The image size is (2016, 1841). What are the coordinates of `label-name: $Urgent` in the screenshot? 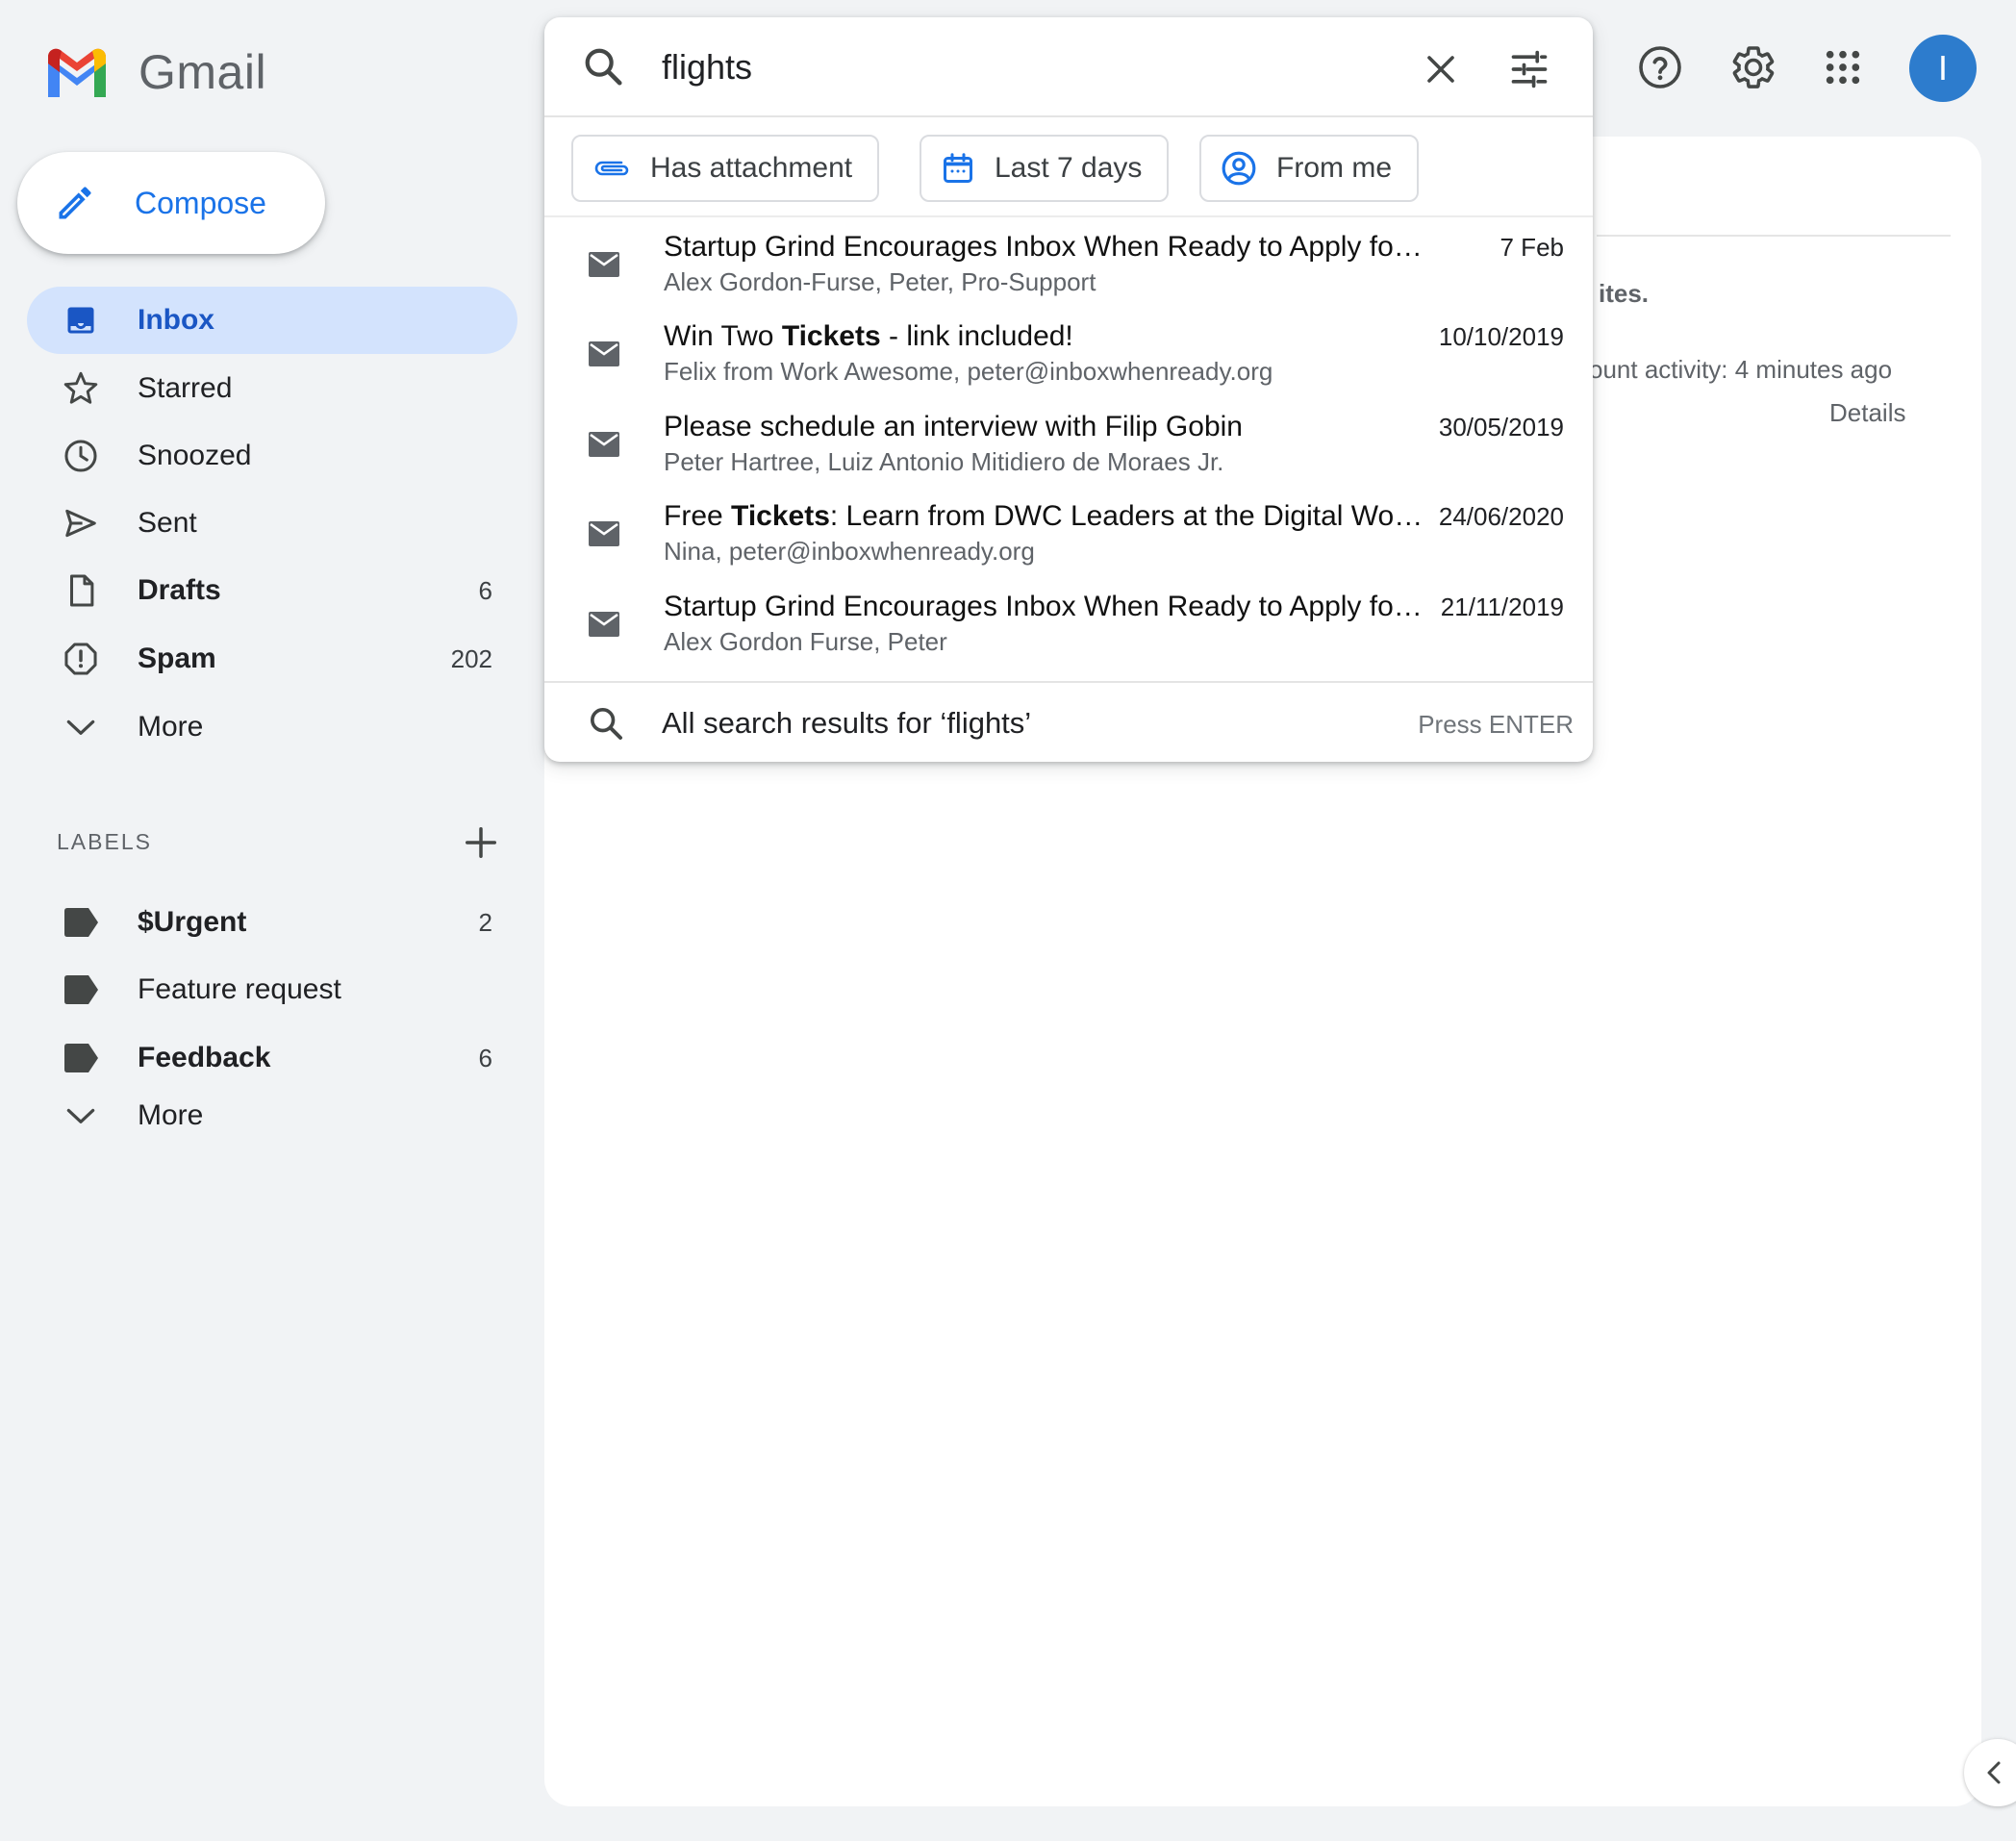 It's located at (193, 922).